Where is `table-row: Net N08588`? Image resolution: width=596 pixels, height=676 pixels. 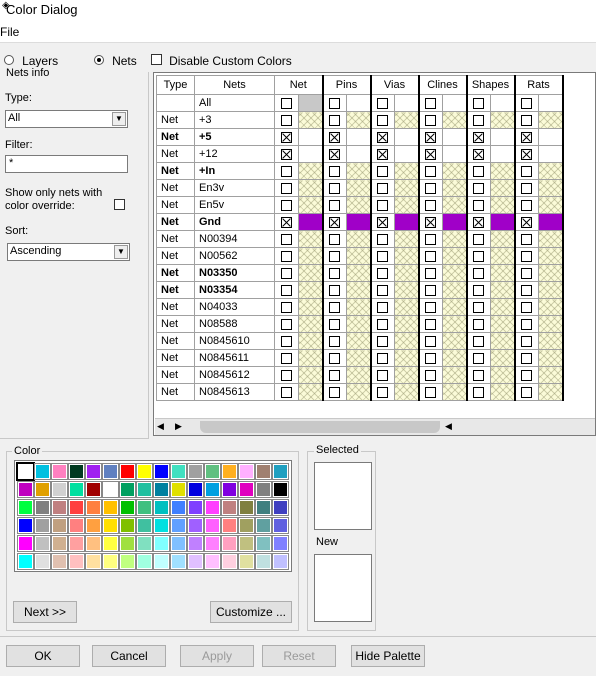 table-row: Net N08588 is located at coordinates (360, 324).